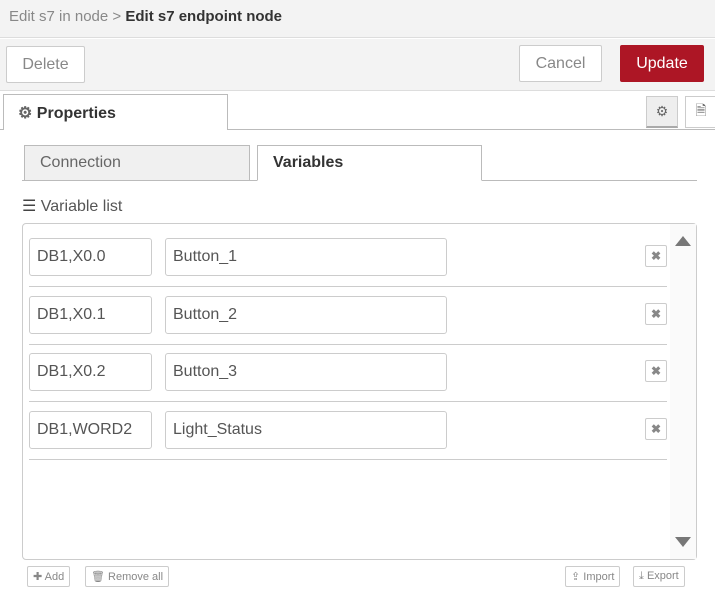 The height and width of the screenshot is (609, 715). I want to click on breadcrumb-parent: Edit s7 in node, so click(58, 16).